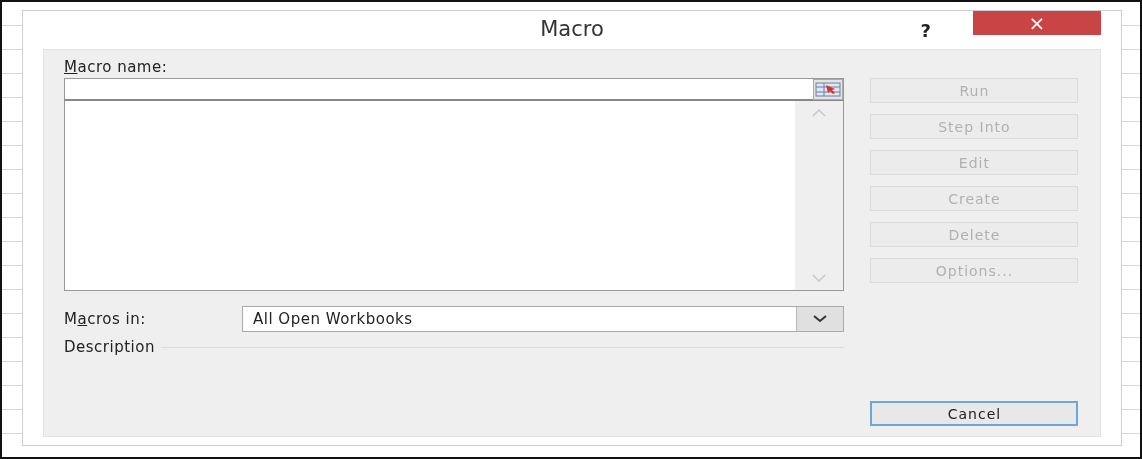  I want to click on macro-name-label: Macro name:, so click(116, 67).